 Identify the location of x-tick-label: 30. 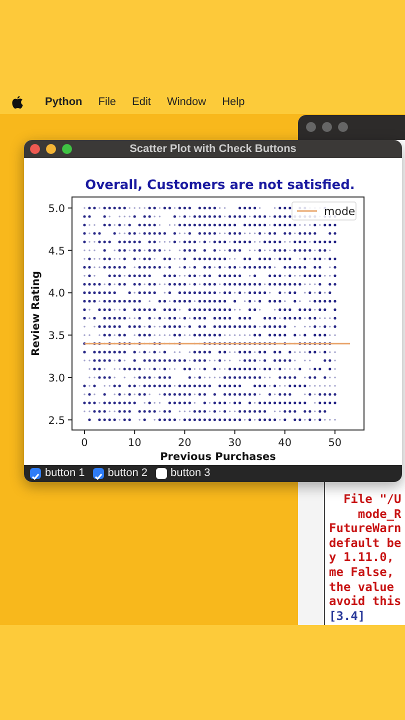
(235, 443).